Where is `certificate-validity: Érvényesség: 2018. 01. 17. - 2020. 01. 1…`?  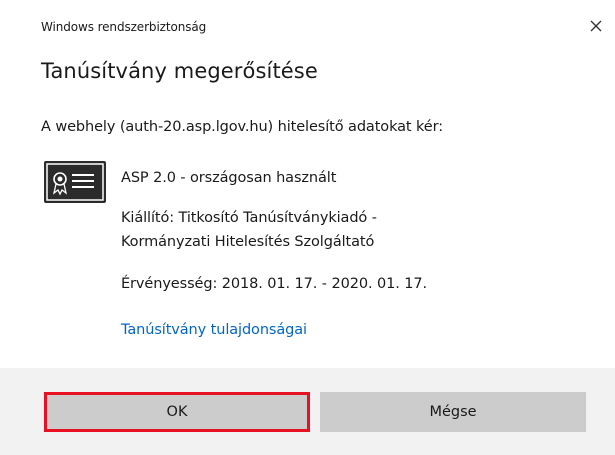
certificate-validity: Érvényesség: 2018. 01. 17. - 2020. 01. 1… is located at coordinates (274, 284).